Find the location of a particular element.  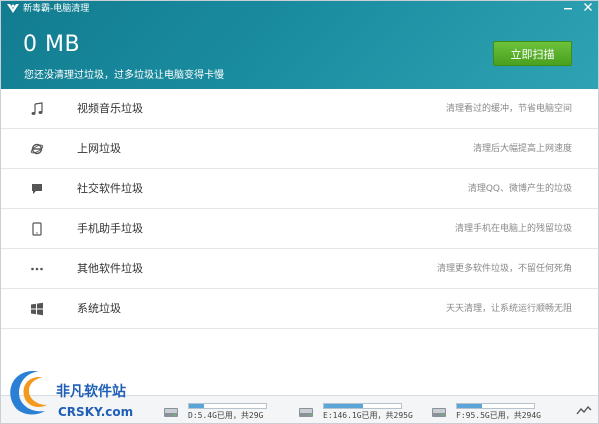

minimize-icon is located at coordinates (568, 9).